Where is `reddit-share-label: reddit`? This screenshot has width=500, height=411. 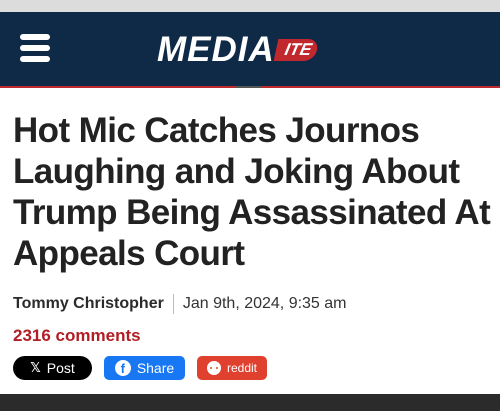 reddit-share-label: reddit is located at coordinates (242, 368).